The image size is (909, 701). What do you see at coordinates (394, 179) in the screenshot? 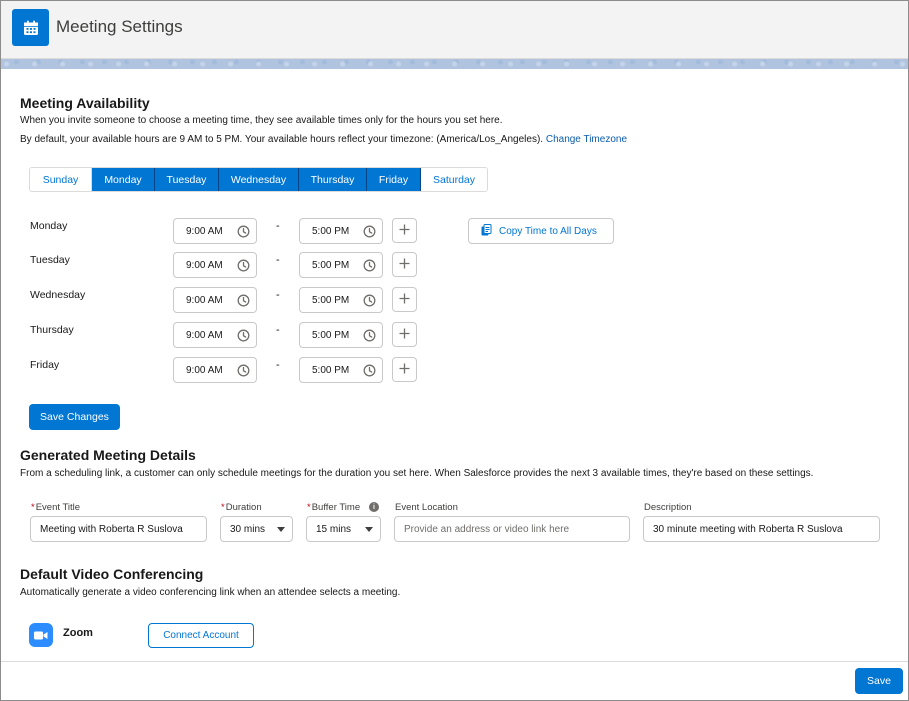
I see `day-tab-friday: Friday` at bounding box center [394, 179].